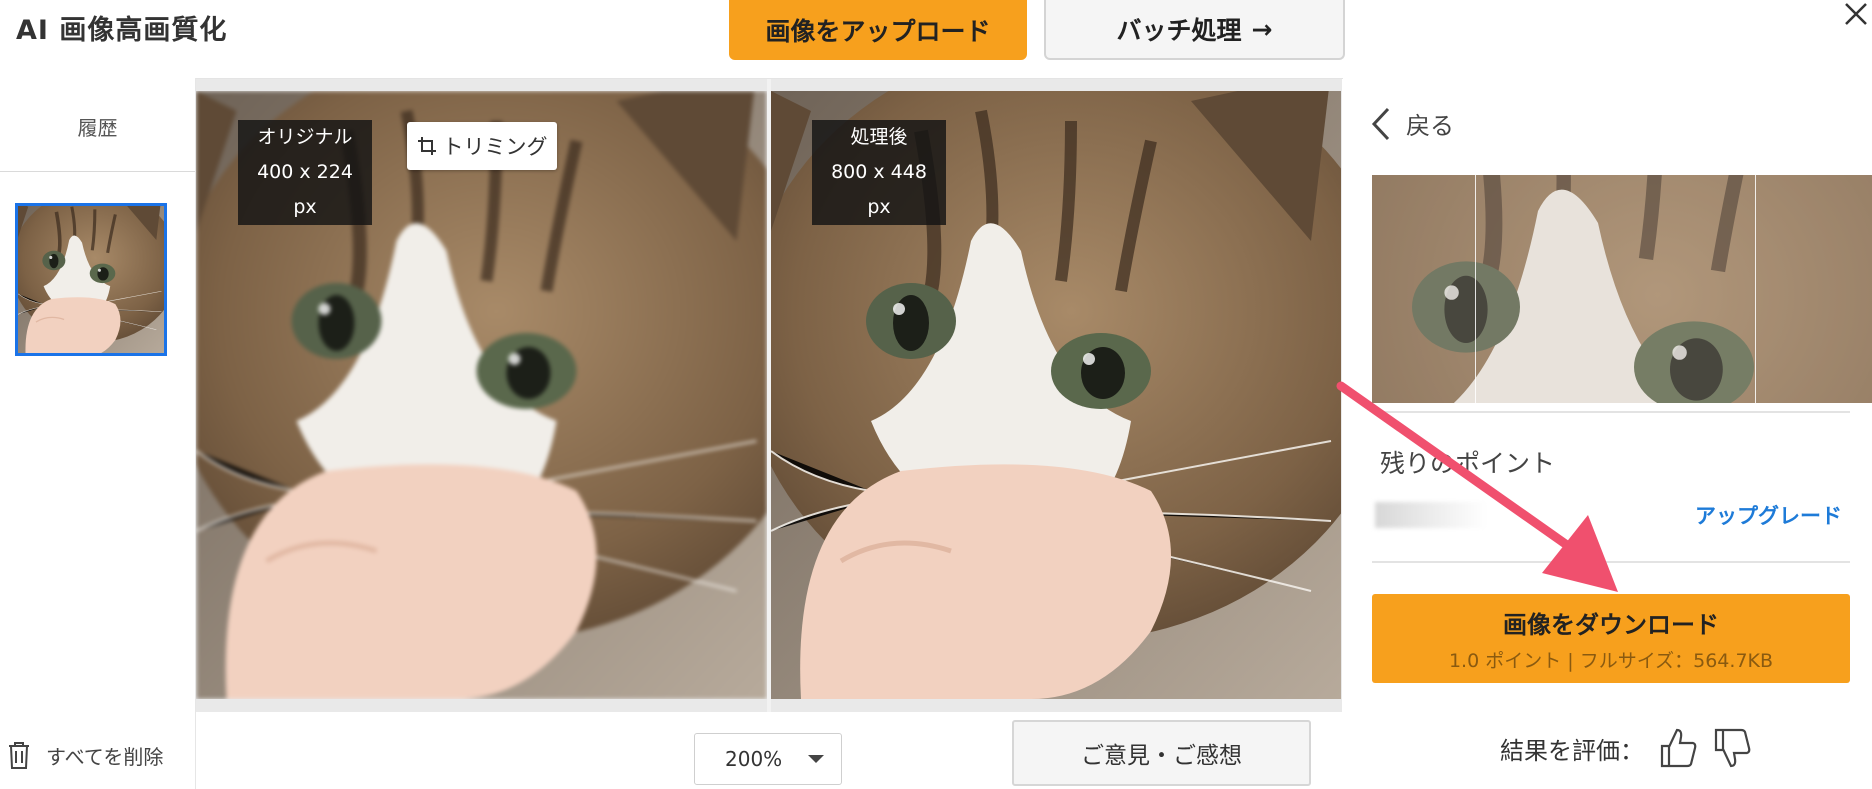 This screenshot has height=789, width=1872. What do you see at coordinates (305, 137) in the screenshot?
I see `original-label: オリジナル` at bounding box center [305, 137].